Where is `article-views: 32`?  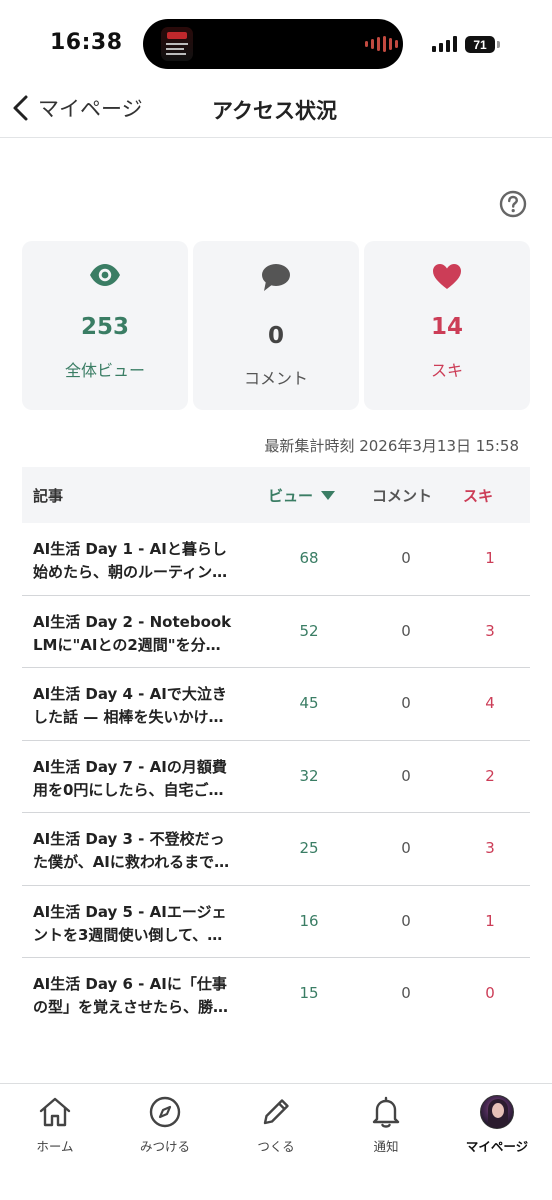
article-views: 32 is located at coordinates (309, 775).